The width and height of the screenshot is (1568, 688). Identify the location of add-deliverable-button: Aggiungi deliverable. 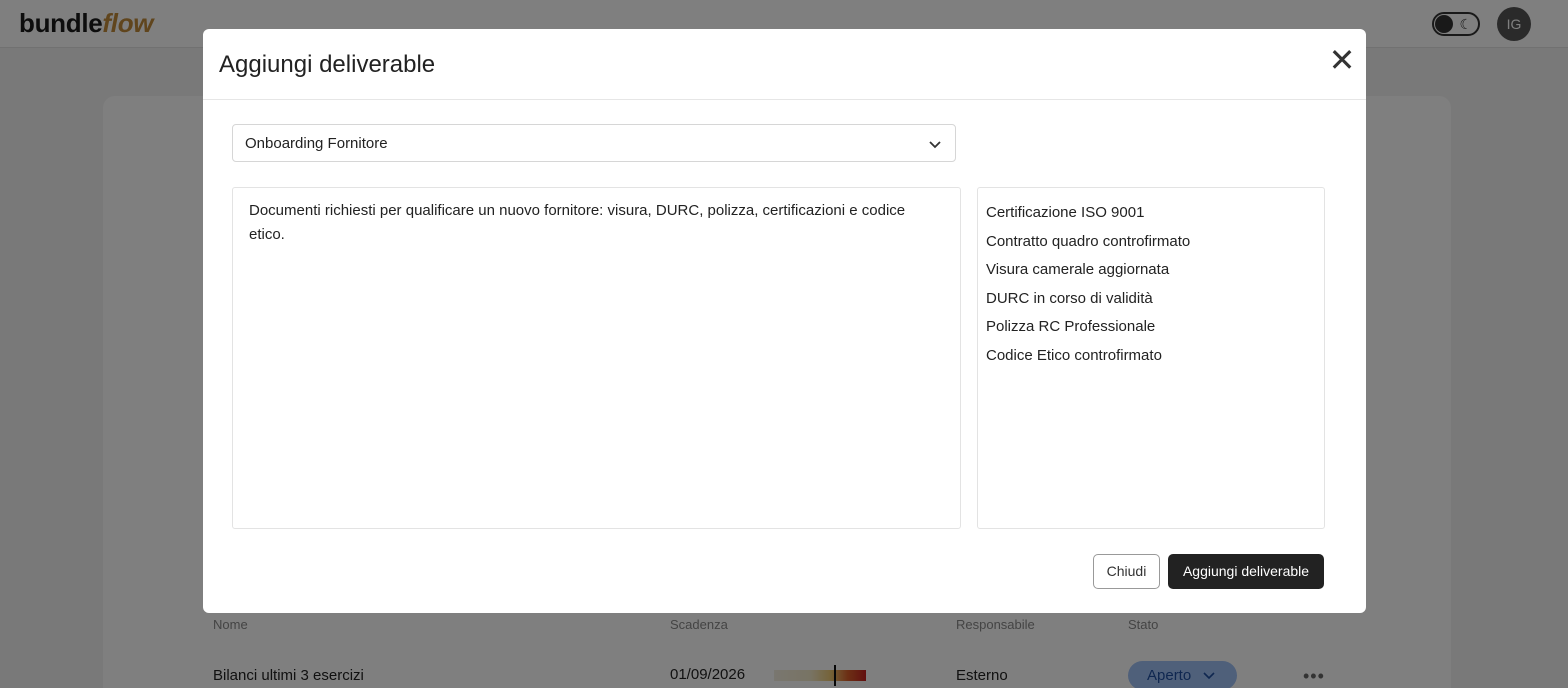
(1246, 571).